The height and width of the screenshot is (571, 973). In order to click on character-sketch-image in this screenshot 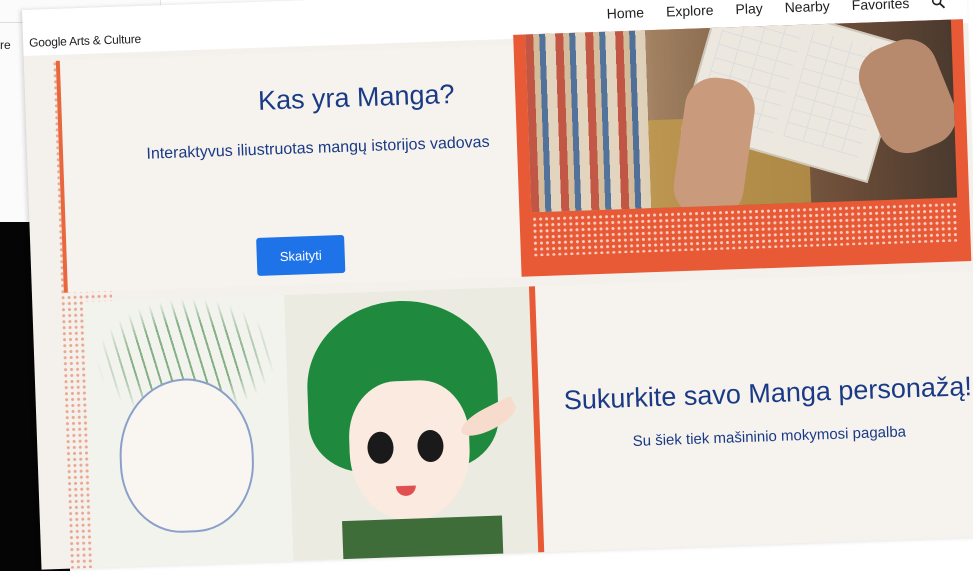, I will do `click(189, 432)`.